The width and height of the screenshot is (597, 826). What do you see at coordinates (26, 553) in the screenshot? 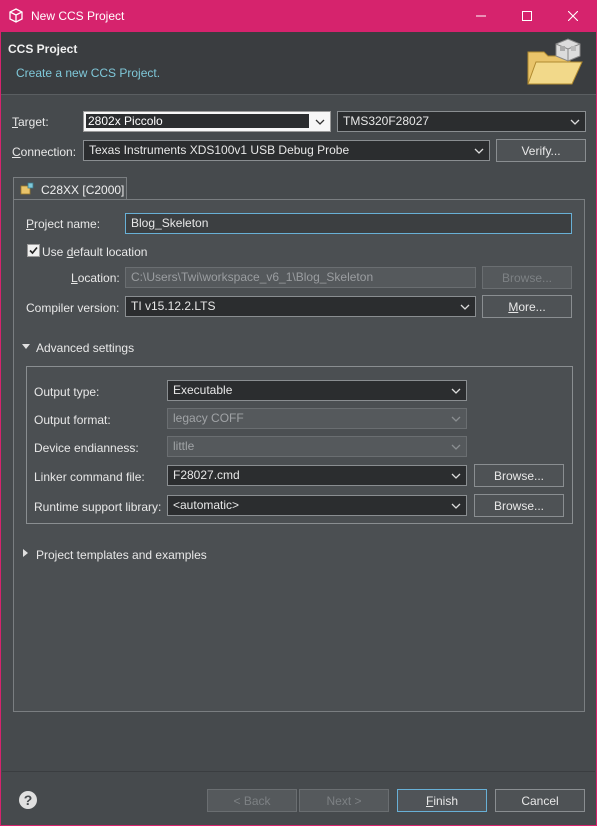
I see `collapsed-triangle-icon` at bounding box center [26, 553].